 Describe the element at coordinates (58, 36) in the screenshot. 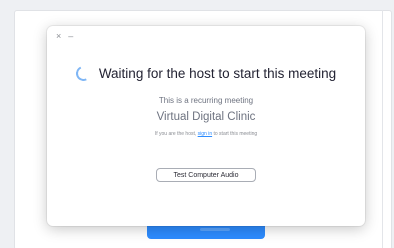

I see `close-icon: ×` at that location.